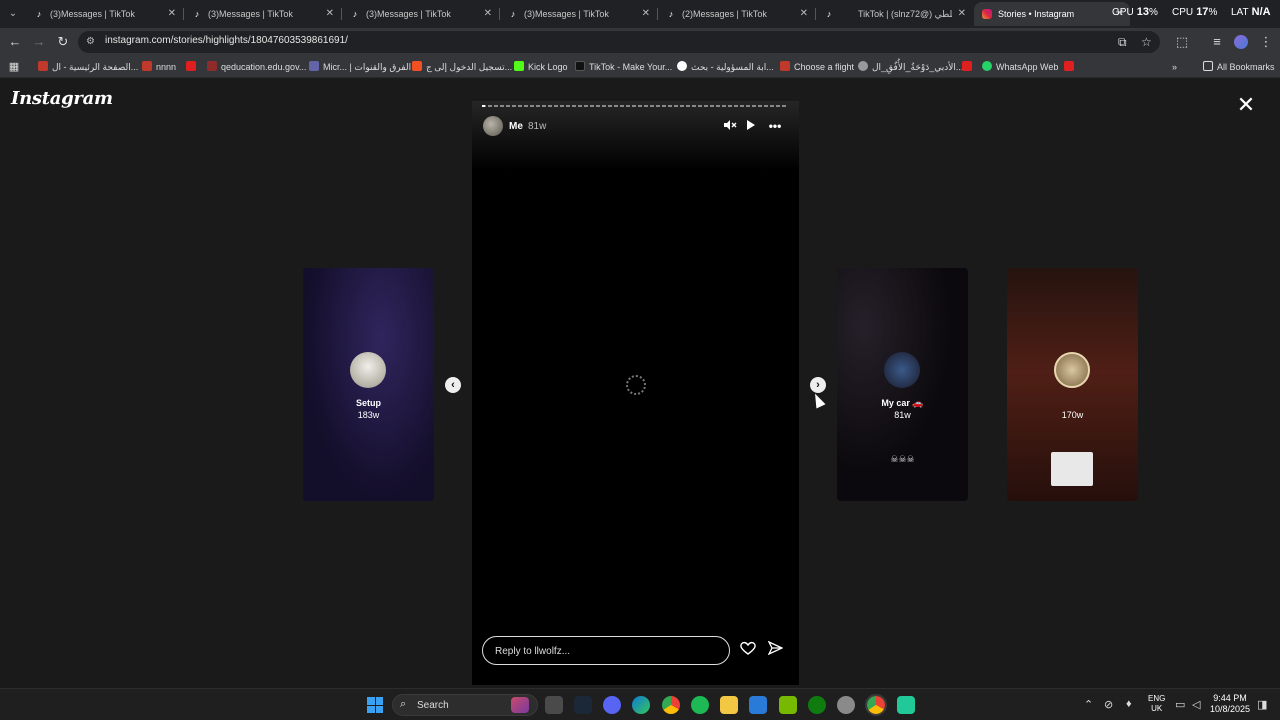 The width and height of the screenshot is (1280, 720). What do you see at coordinates (1182, 42) in the screenshot?
I see `extensions-icon: ⬚` at bounding box center [1182, 42].